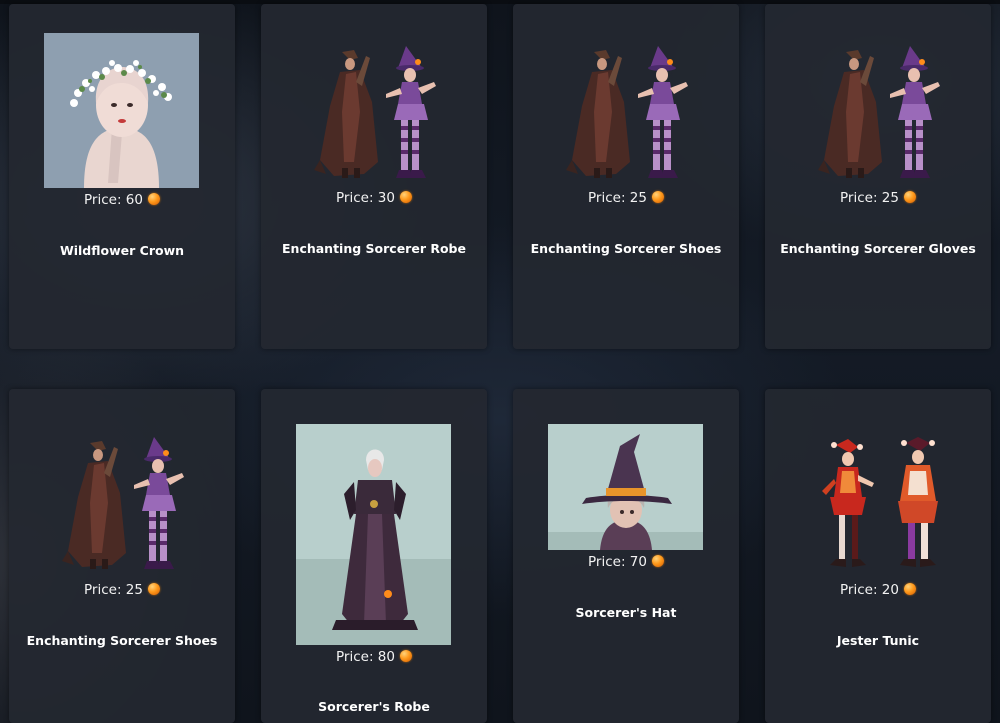 This screenshot has width=1000, height=723. What do you see at coordinates (878, 248) in the screenshot?
I see `item-name: Enchanting Sorcerer Gloves` at bounding box center [878, 248].